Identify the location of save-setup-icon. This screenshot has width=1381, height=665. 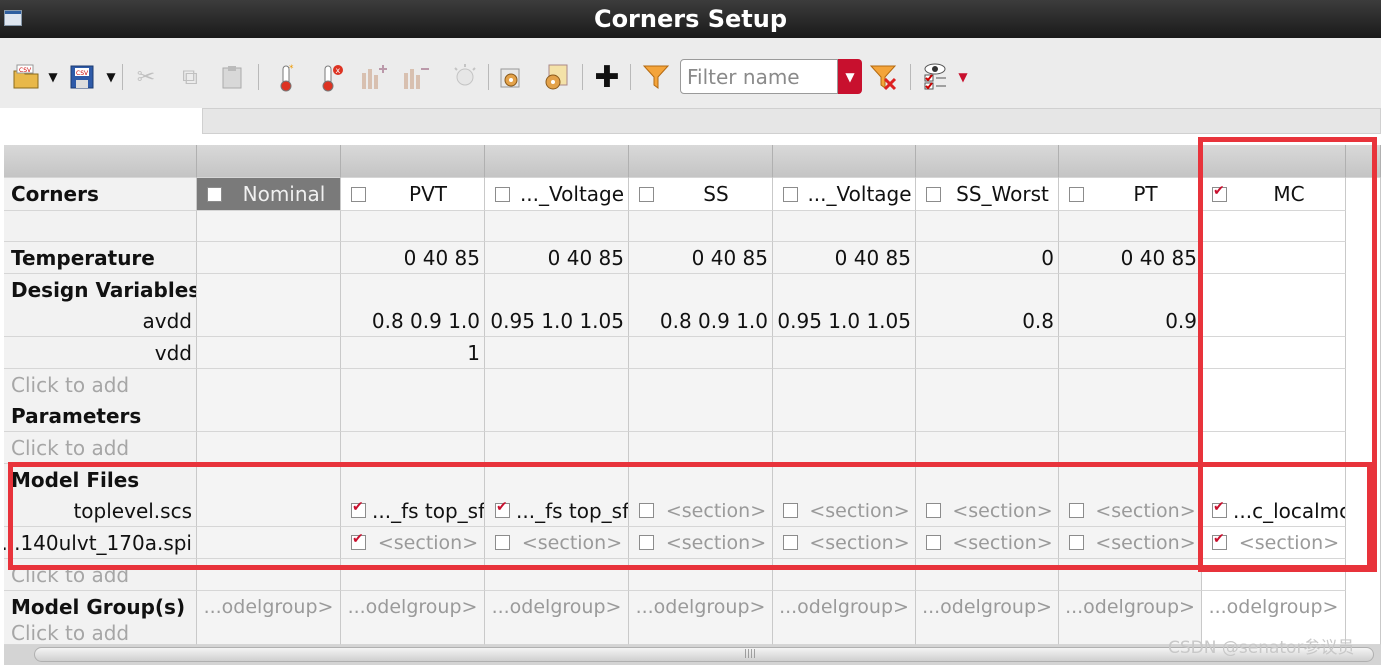
(557, 77).